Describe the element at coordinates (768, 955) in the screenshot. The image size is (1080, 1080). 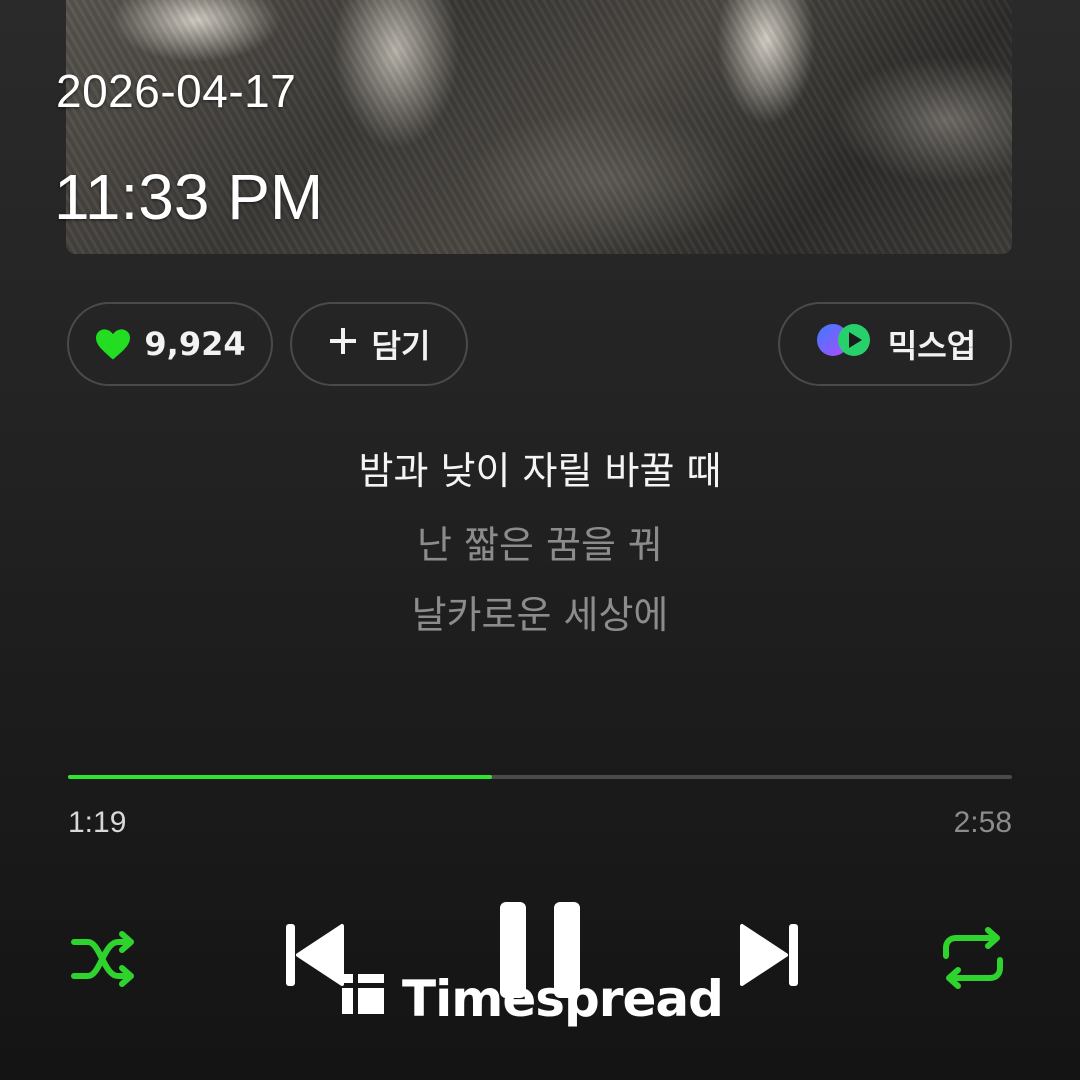
I see `skip-next-icon` at that location.